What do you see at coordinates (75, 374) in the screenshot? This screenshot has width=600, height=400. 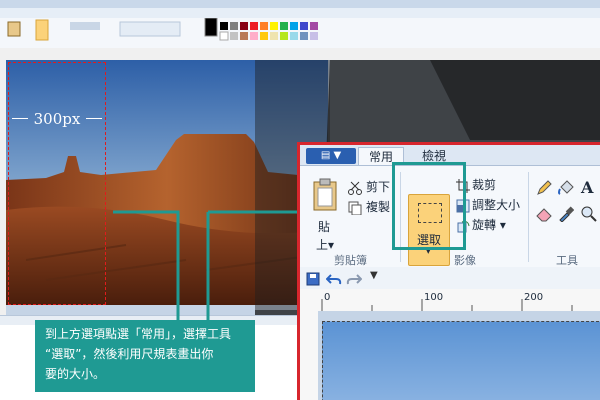 I see `instruction-line-3: 要的大小。` at bounding box center [75, 374].